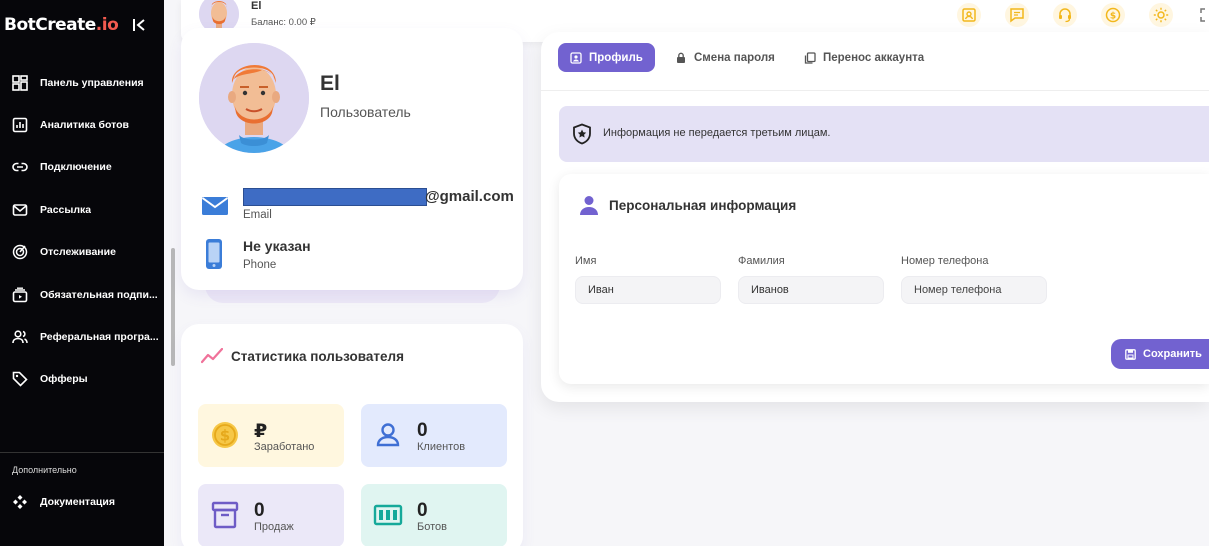 The height and width of the screenshot is (546, 1209). I want to click on chat-button, so click(1017, 15).